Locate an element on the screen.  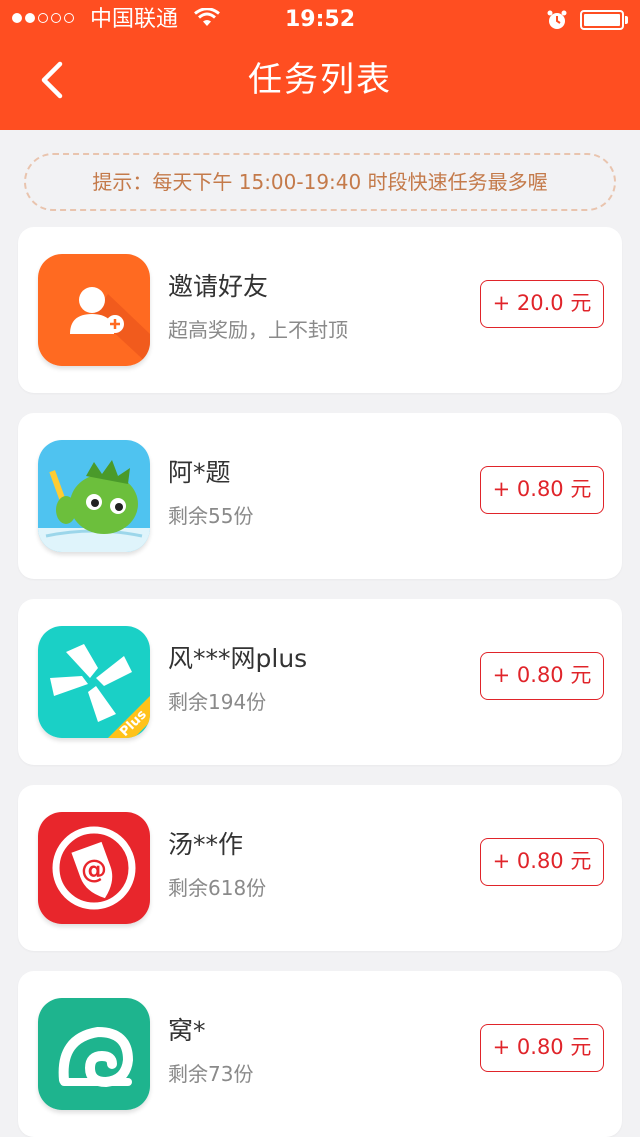
tip-banner: 提示：每天下午 15:00-19:40 时段快速任务最多喔 is located at coordinates (320, 182).